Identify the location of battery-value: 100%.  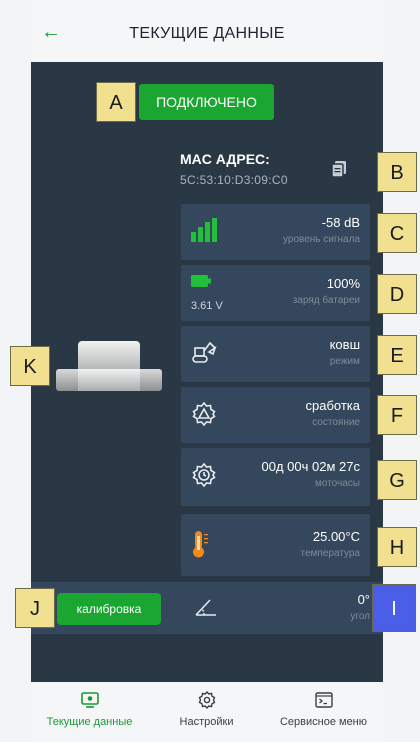
(343, 283).